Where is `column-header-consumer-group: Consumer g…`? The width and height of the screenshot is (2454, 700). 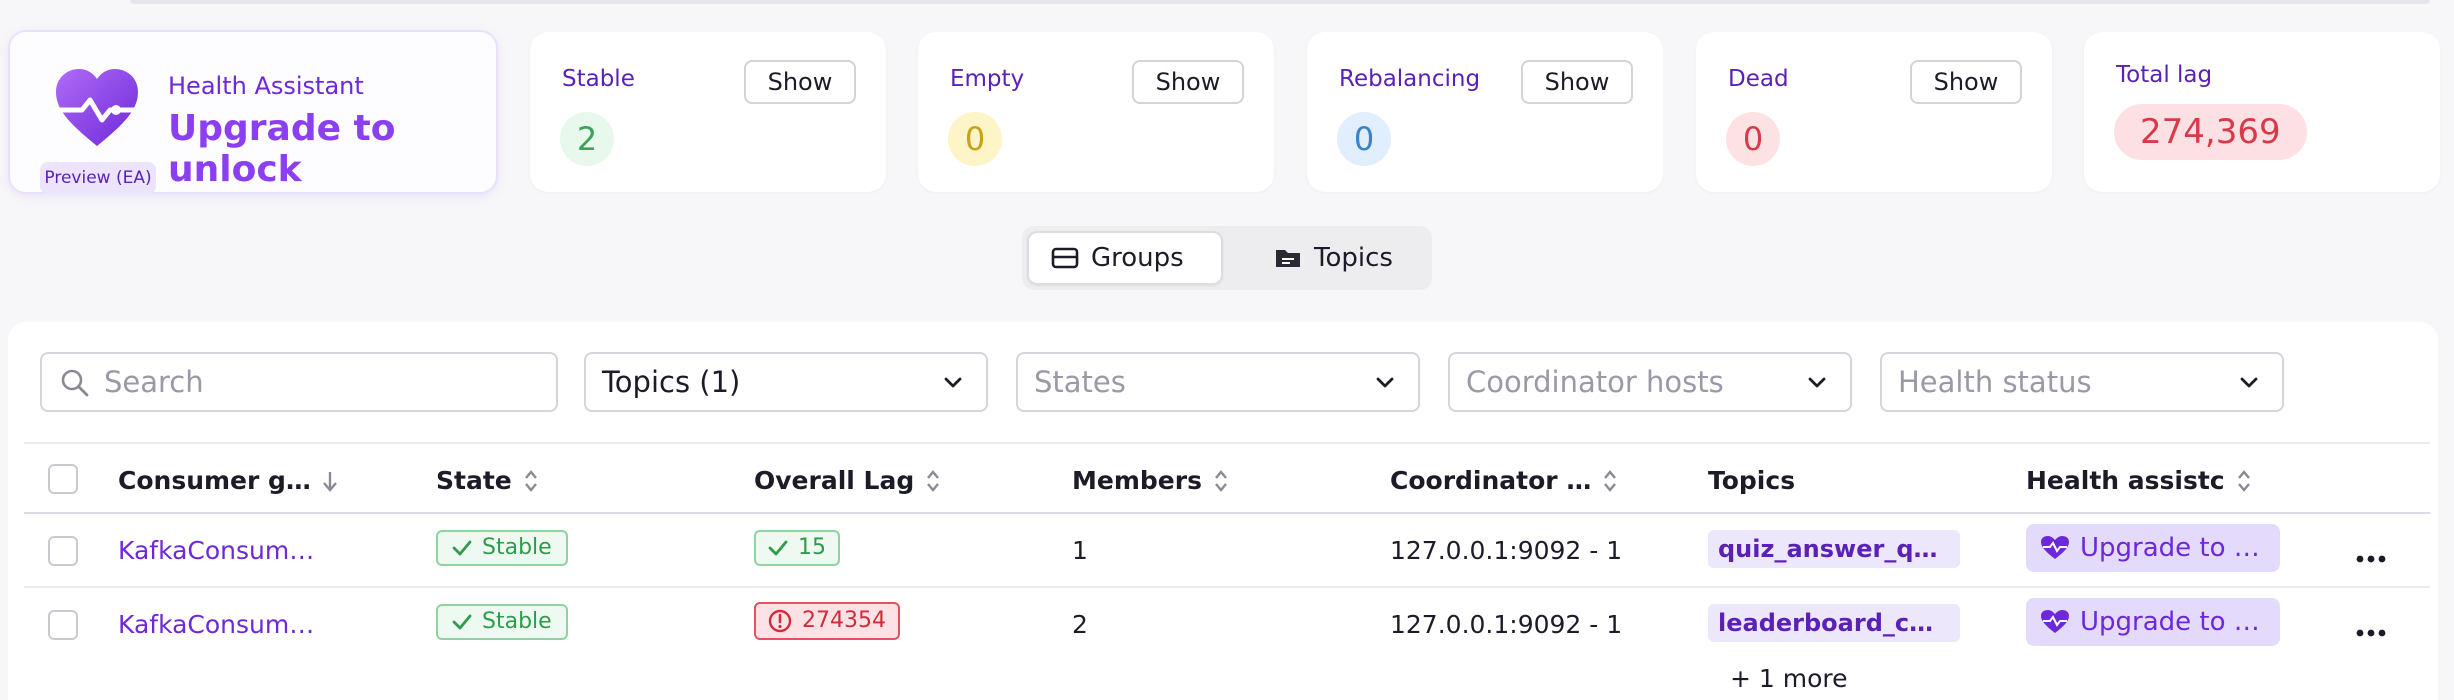
column-header-consumer-group: Consumer g… is located at coordinates (227, 480).